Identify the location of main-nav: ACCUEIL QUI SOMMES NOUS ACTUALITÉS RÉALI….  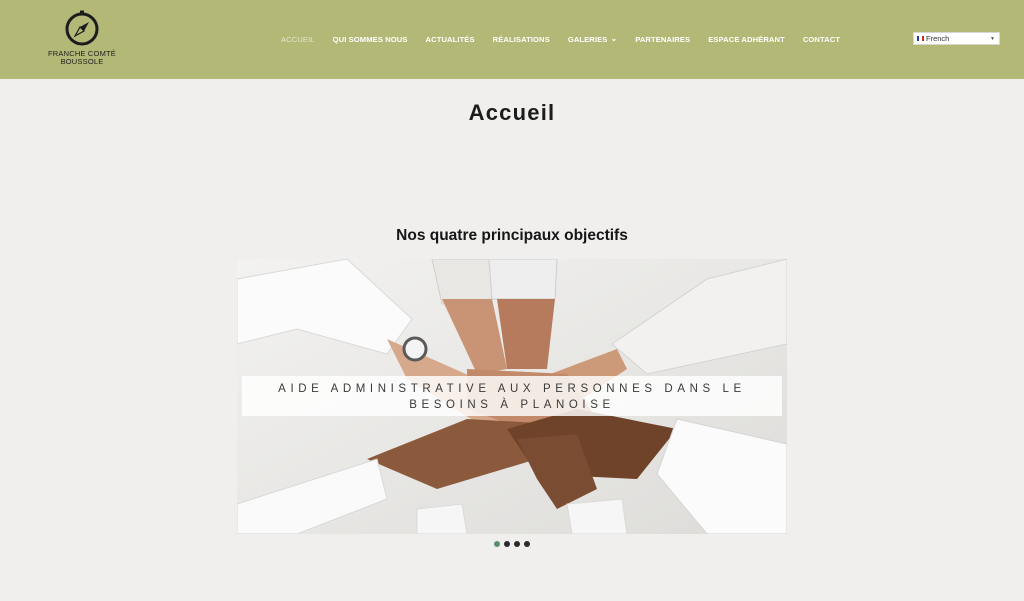
(569, 39).